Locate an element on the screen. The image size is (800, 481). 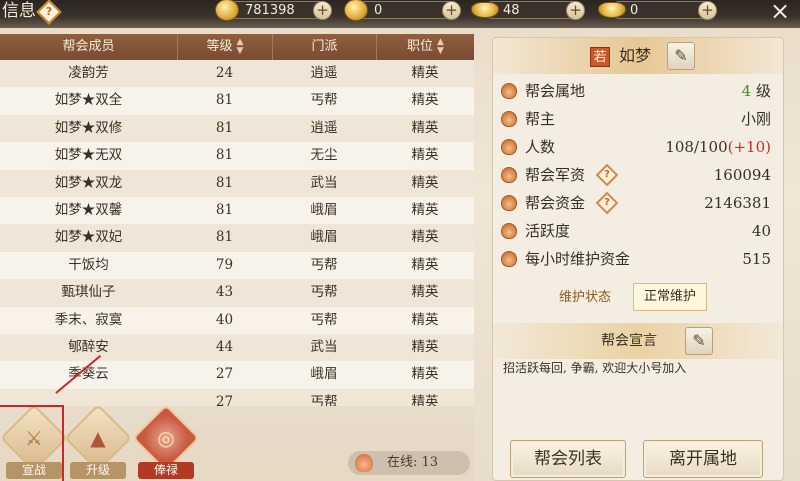
info-upkeep: 每小时维护资金 515 is located at coordinates (635, 259).